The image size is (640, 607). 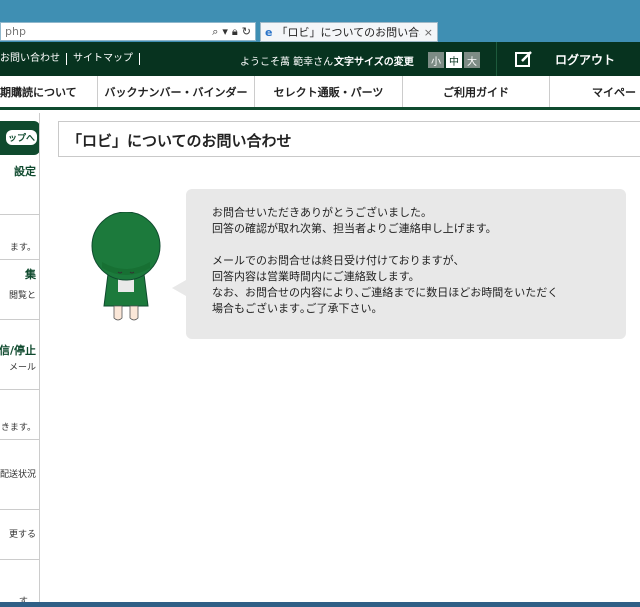 I want to click on sidebar-item-mail: 信/停止 メール, so click(x=19, y=355).